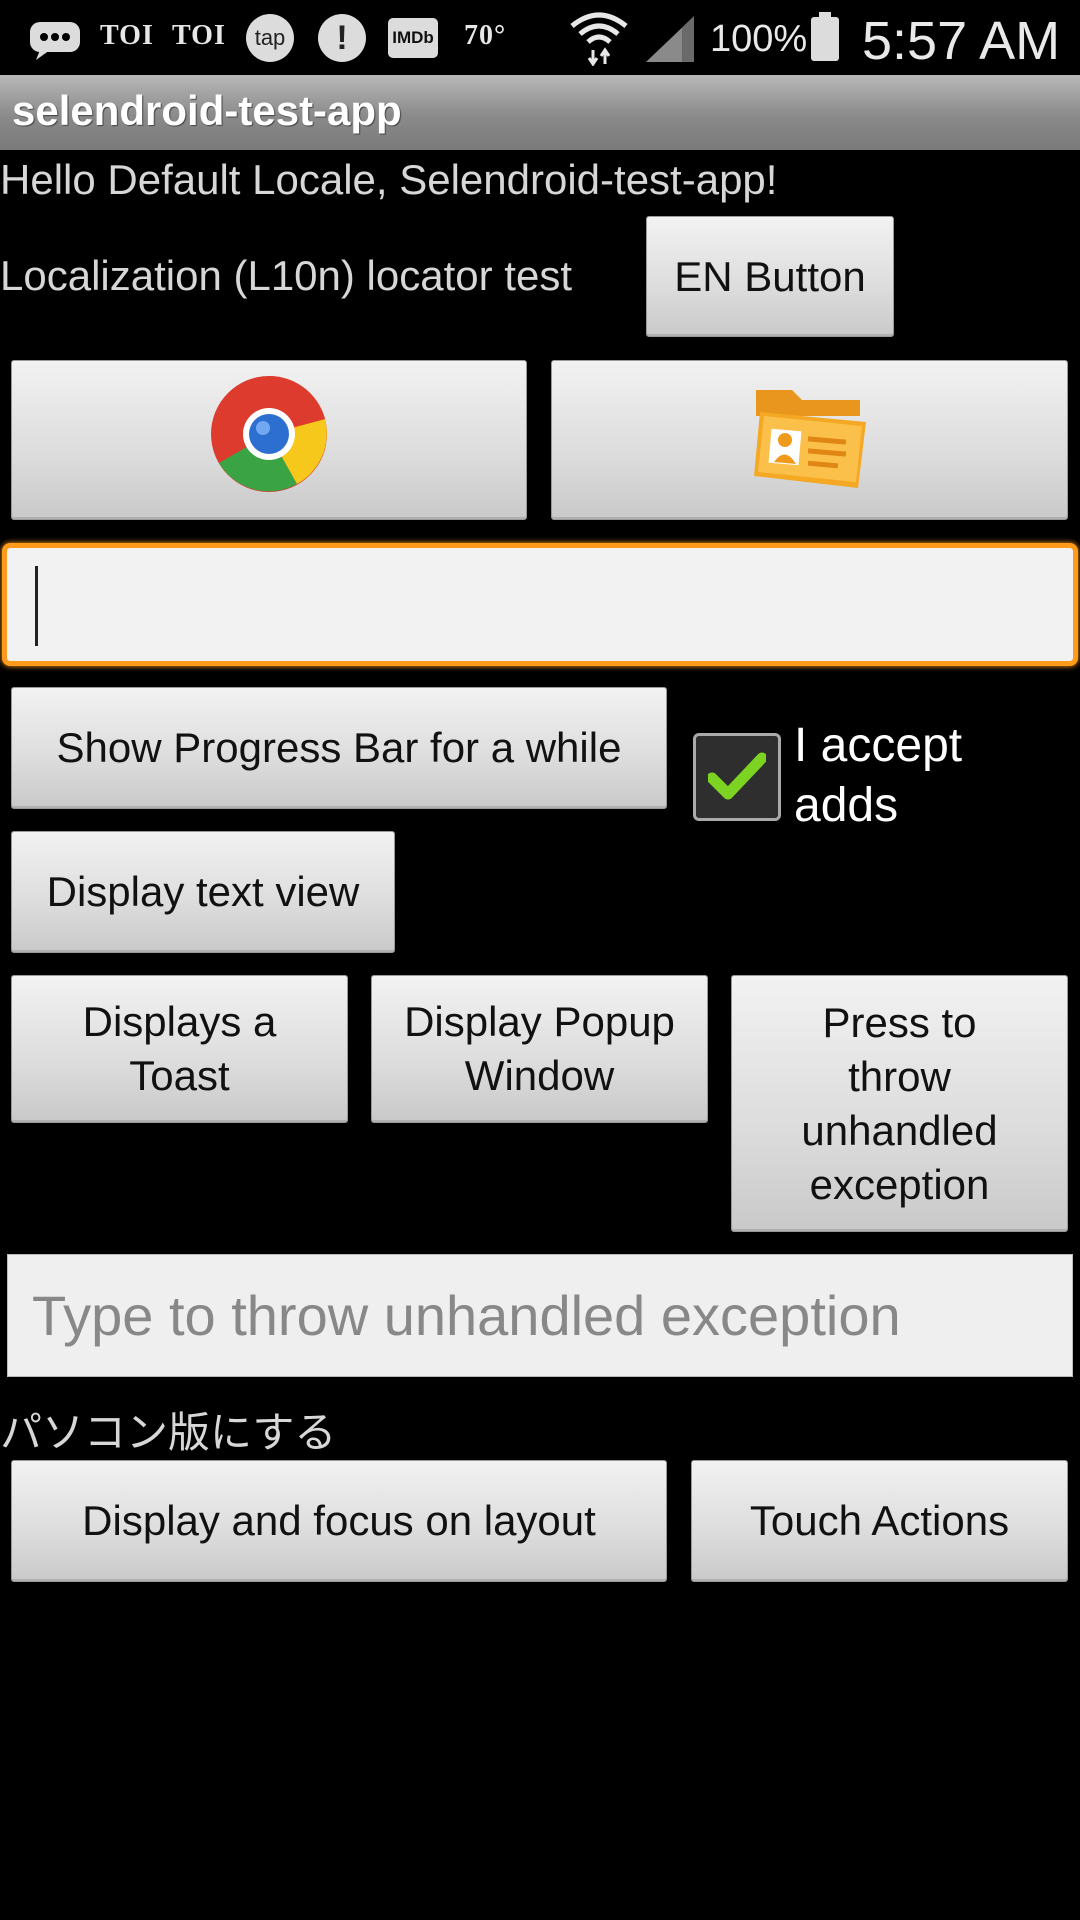 This screenshot has width=1080, height=1920. I want to click on signal-icon, so click(670, 41).